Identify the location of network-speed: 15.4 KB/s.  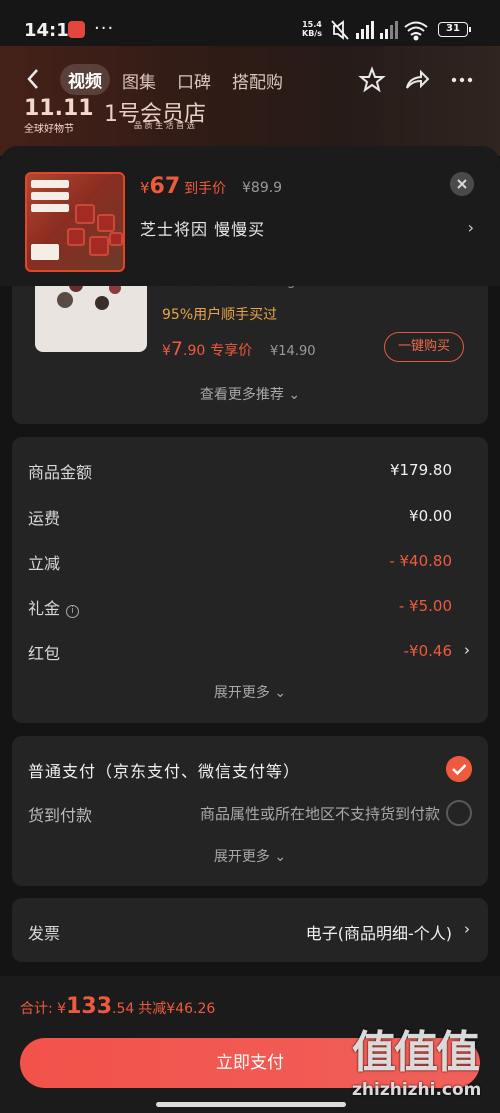
(312, 29).